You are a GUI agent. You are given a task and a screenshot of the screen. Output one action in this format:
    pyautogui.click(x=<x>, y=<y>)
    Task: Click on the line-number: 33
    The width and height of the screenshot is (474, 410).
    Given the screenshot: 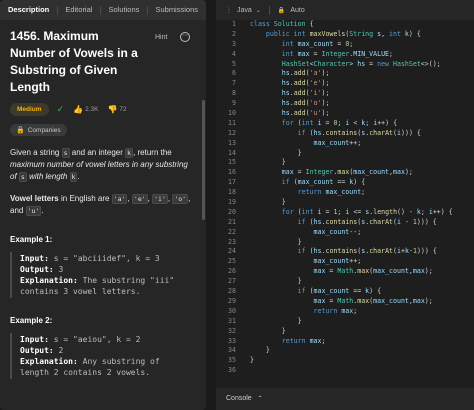 What is the action you would take?
    pyautogui.click(x=232, y=340)
    